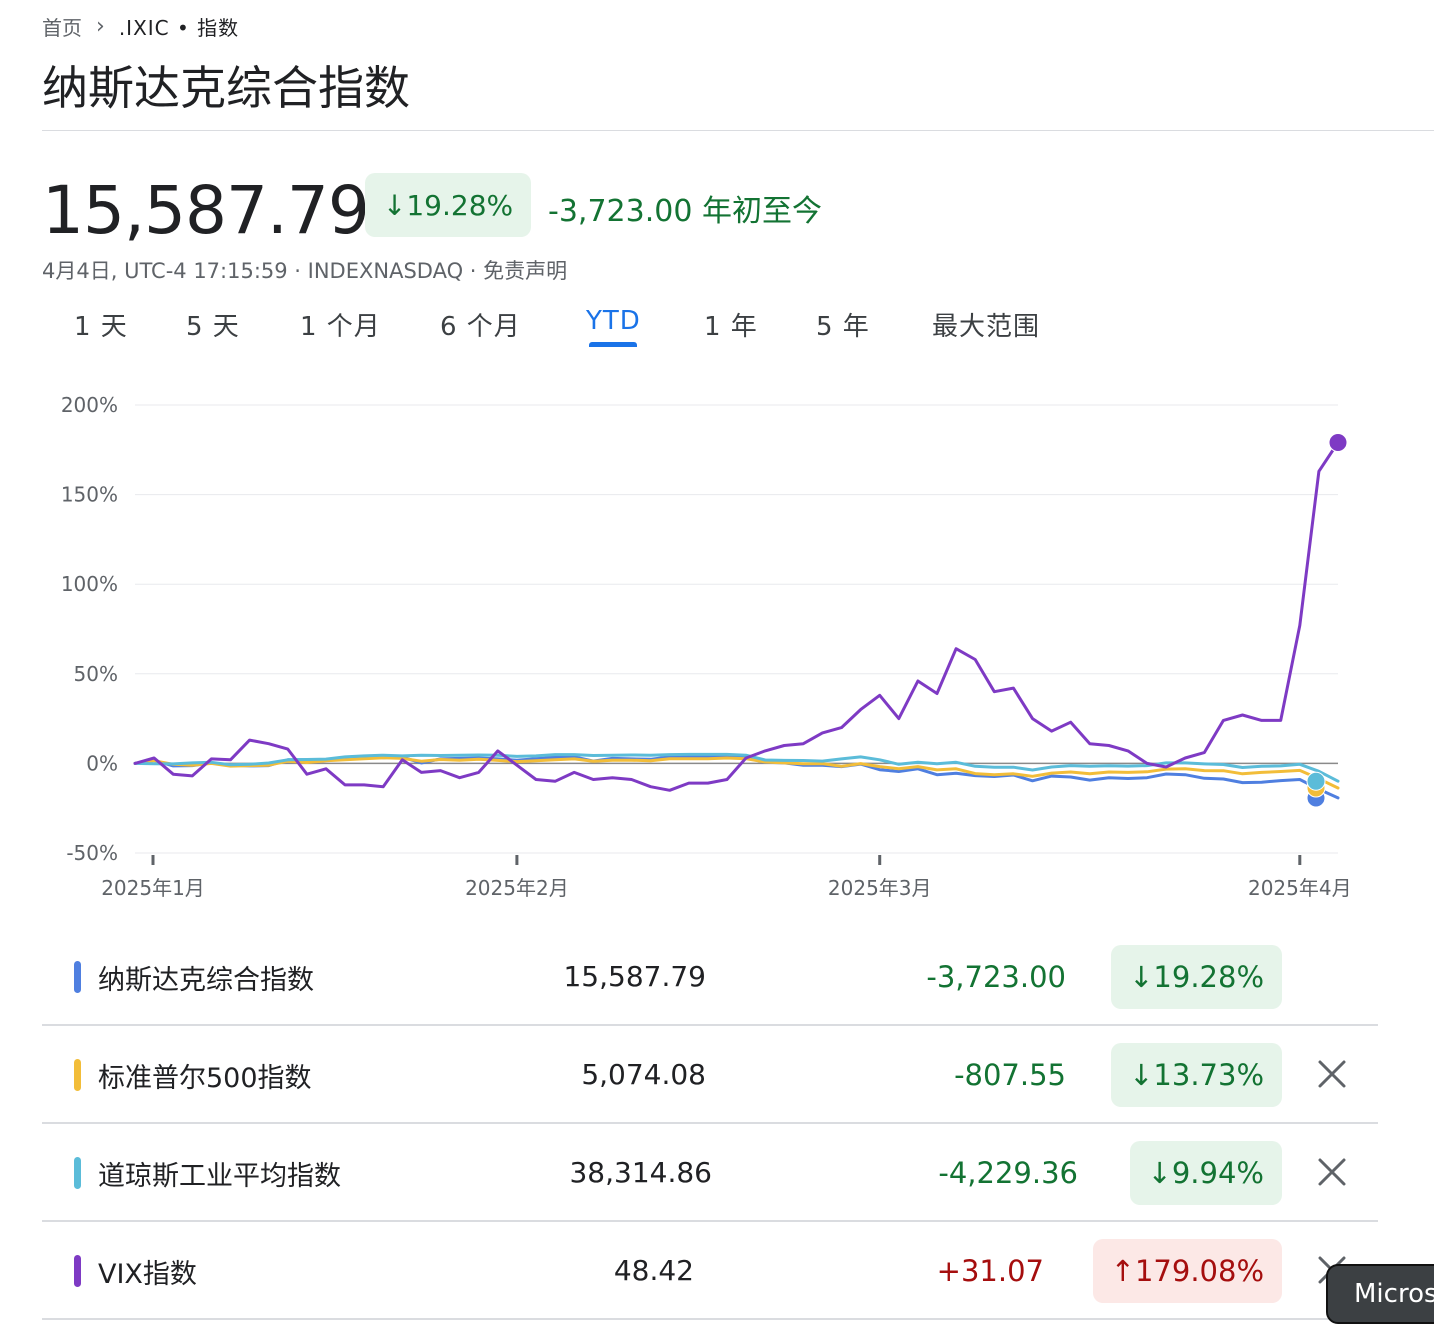 The height and width of the screenshot is (1334, 1434). What do you see at coordinates (843, 324) in the screenshot?
I see `tab-5y: 5 年` at bounding box center [843, 324].